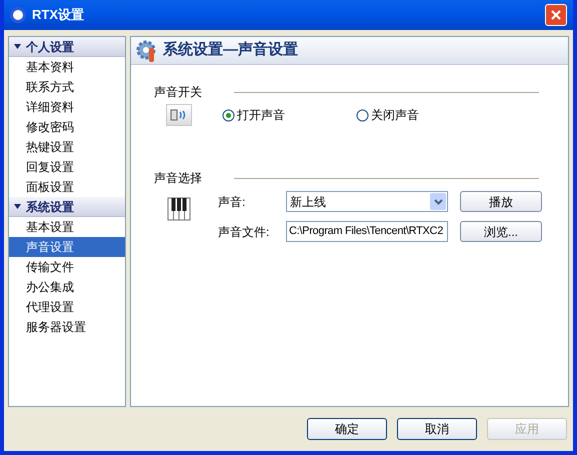 The width and height of the screenshot is (577, 455). Describe the element at coordinates (178, 92) in the screenshot. I see `section-label: 声音开关` at that location.